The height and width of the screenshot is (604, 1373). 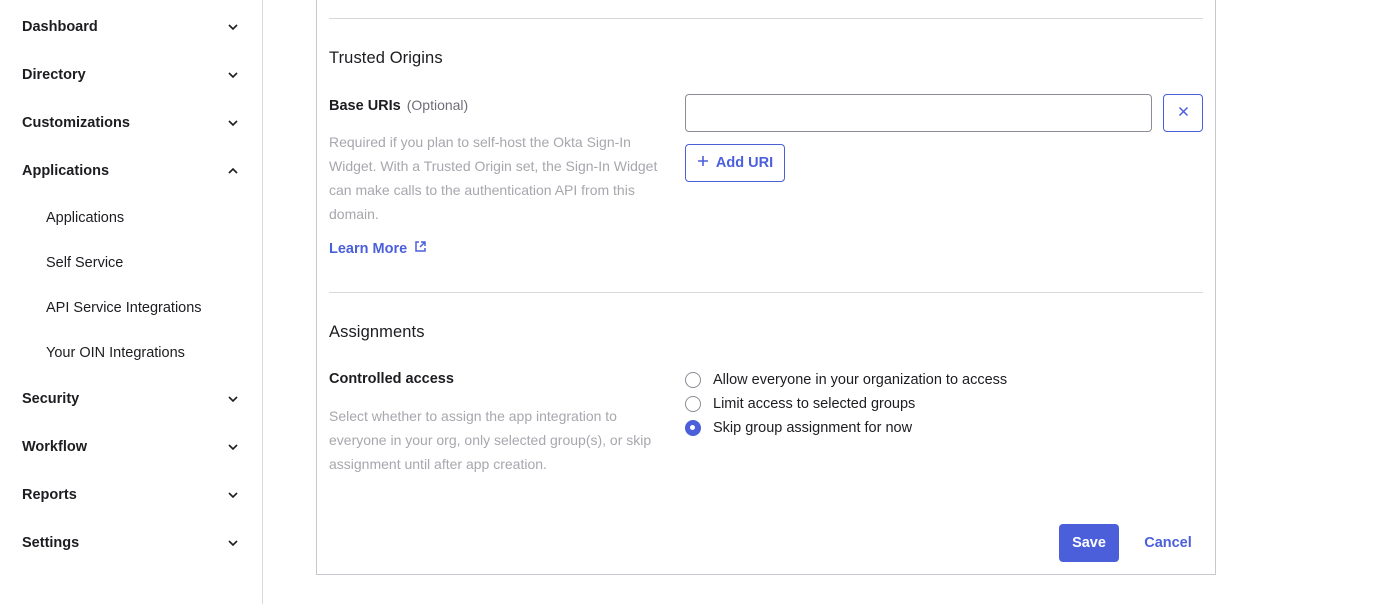 I want to click on sidebar-subitem-api-service-integrations: API Service Integrations, so click(x=124, y=308).